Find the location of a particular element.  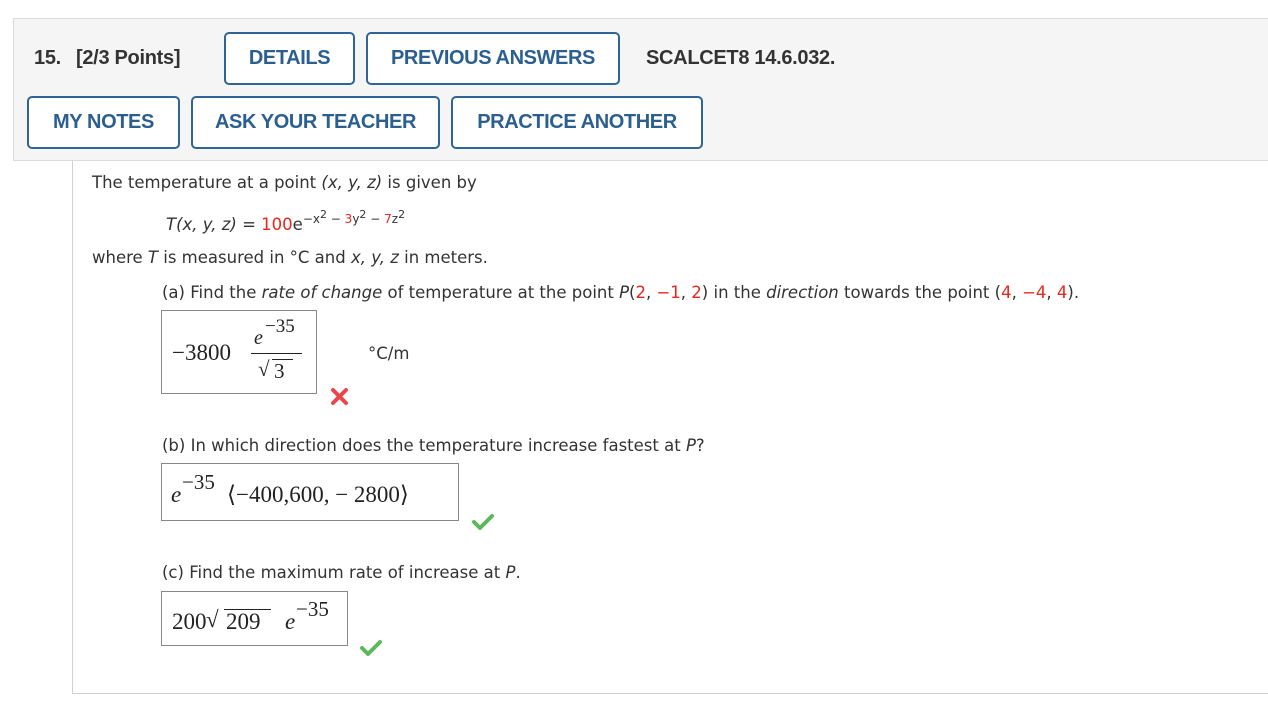

q-text: ? is located at coordinates (700, 445).